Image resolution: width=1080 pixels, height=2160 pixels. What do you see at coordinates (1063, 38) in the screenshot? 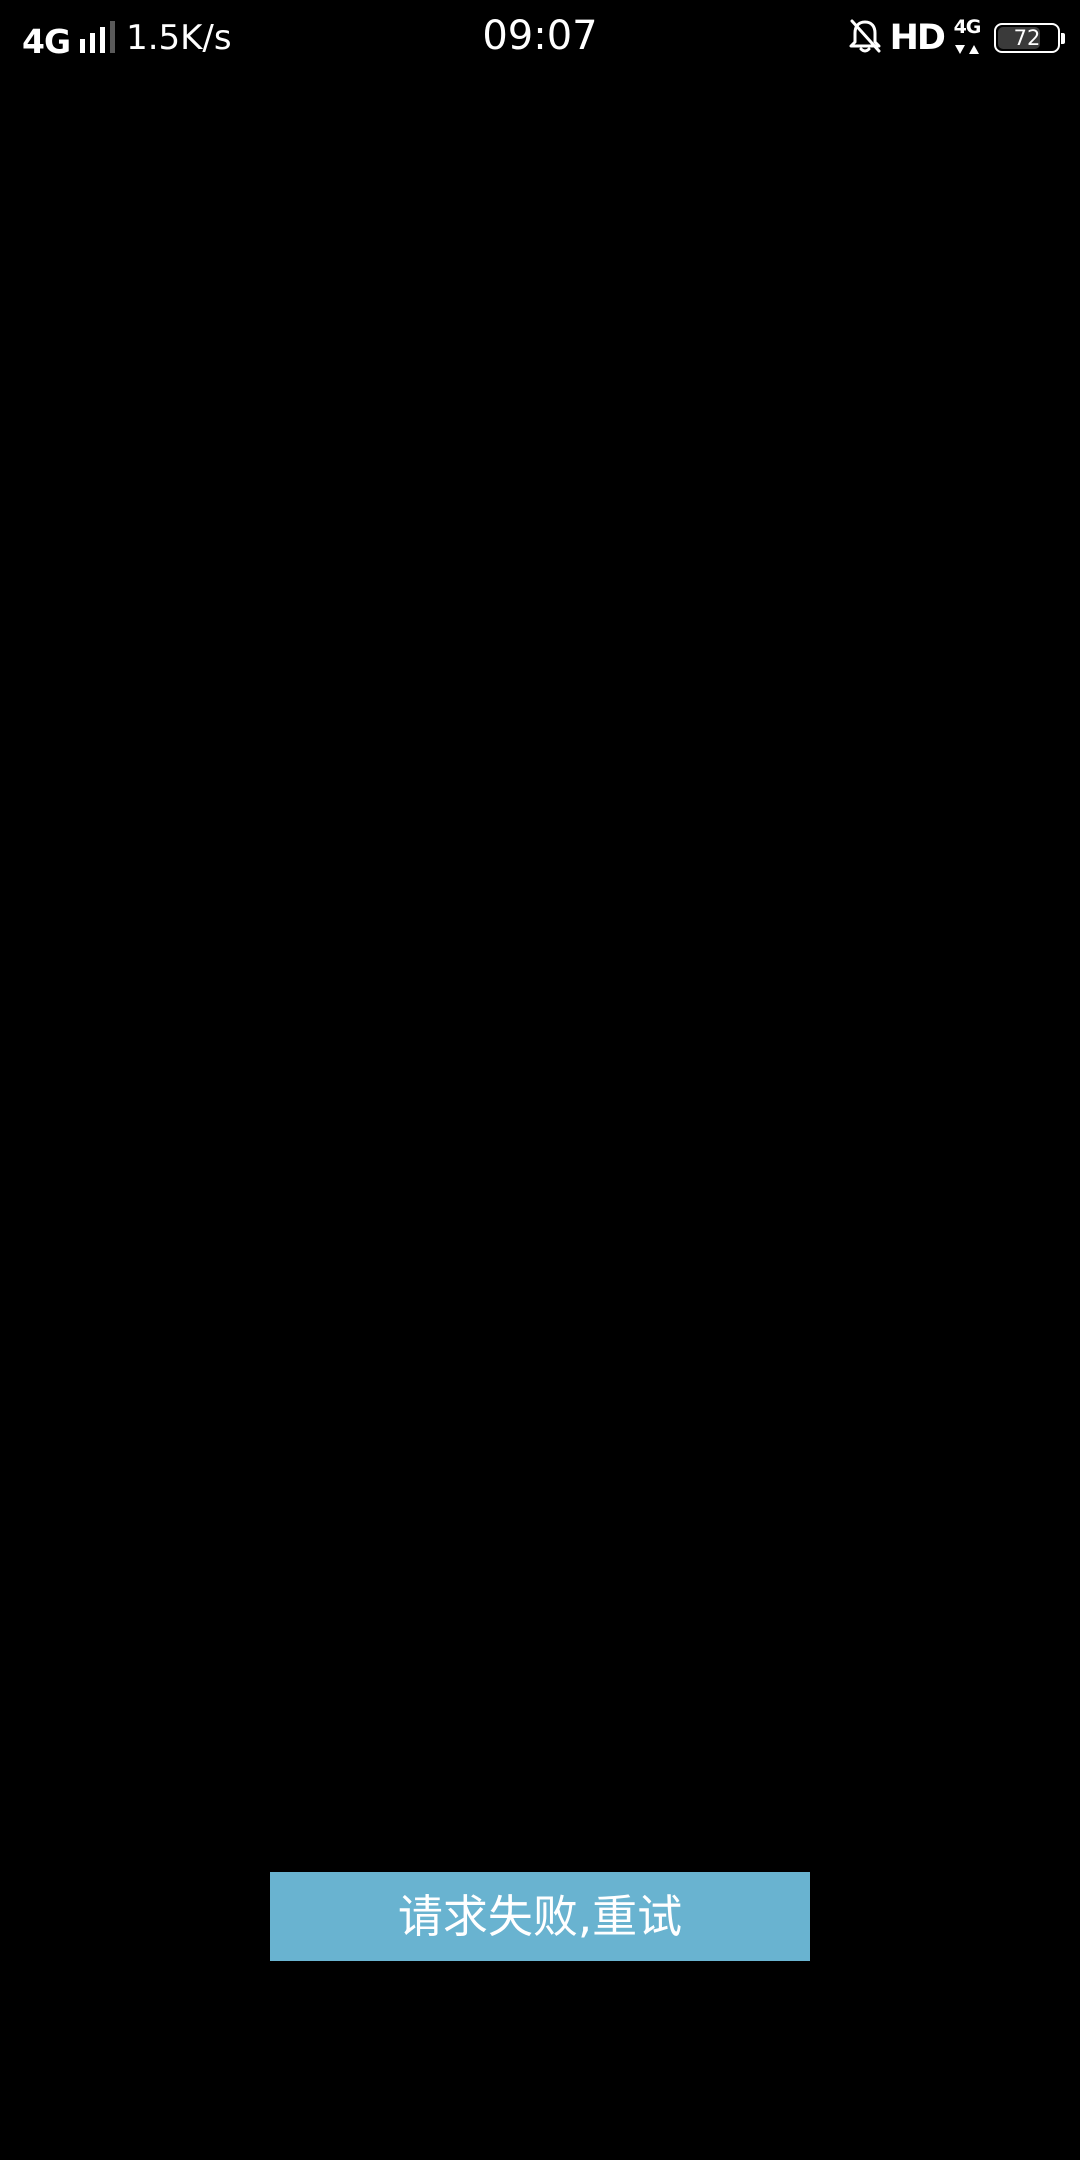
I see `battery-cap` at bounding box center [1063, 38].